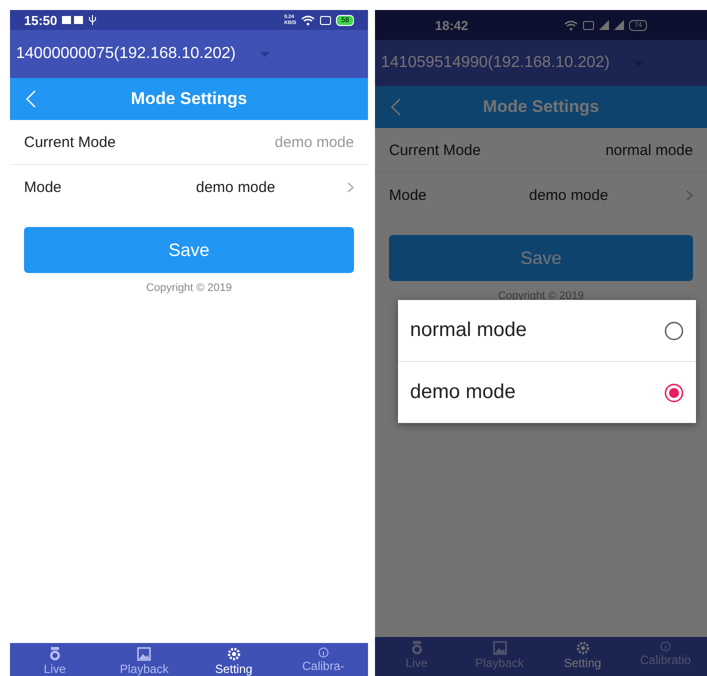 This screenshot has height=676, width=707. Describe the element at coordinates (41, 20) in the screenshot. I see `status-time: 15:50` at that location.